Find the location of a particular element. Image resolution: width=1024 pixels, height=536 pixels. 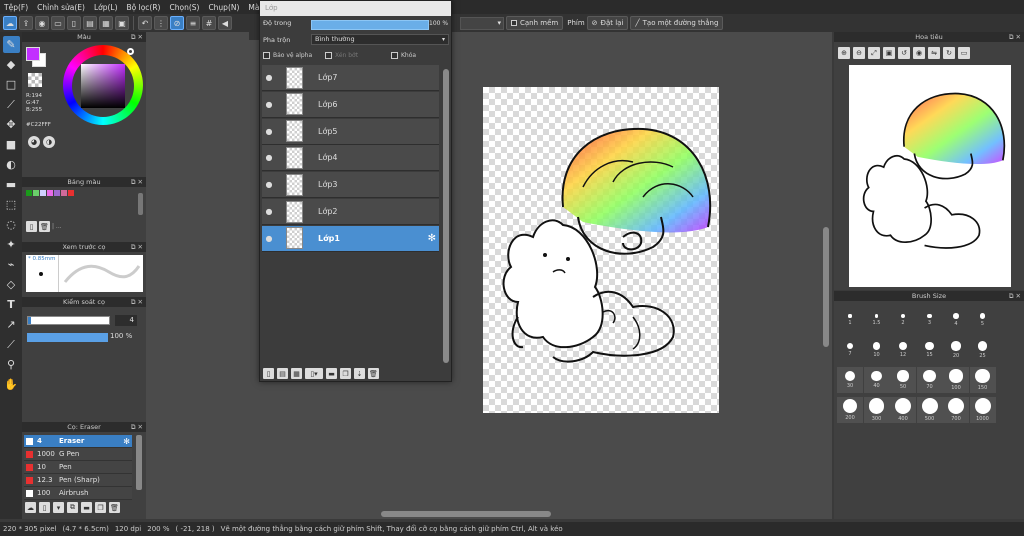

menu-select: Chọn(S) is located at coordinates (184, 7).